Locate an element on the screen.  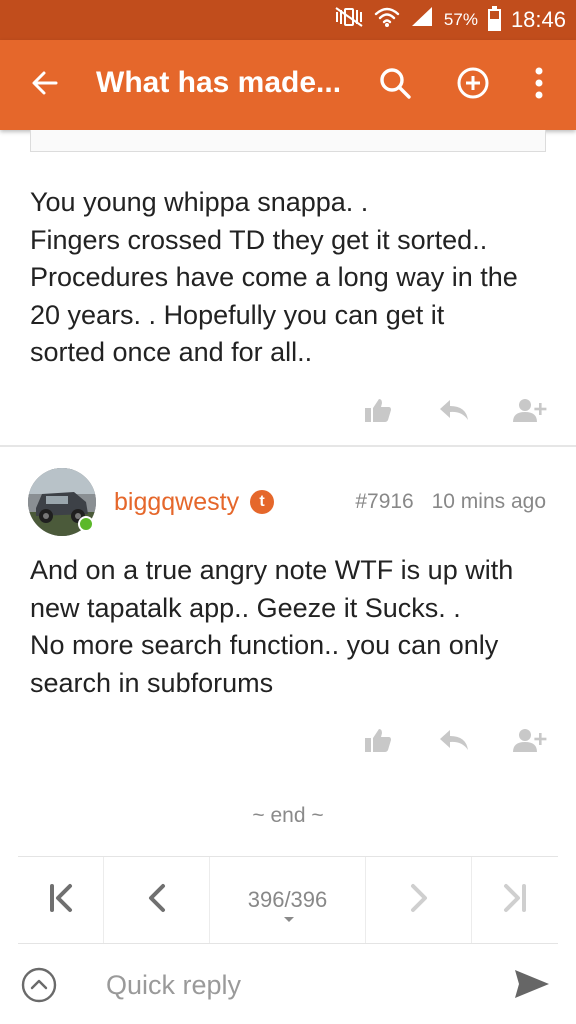
quick-reply-bar: Quick reply is located at coordinates (288, 984).